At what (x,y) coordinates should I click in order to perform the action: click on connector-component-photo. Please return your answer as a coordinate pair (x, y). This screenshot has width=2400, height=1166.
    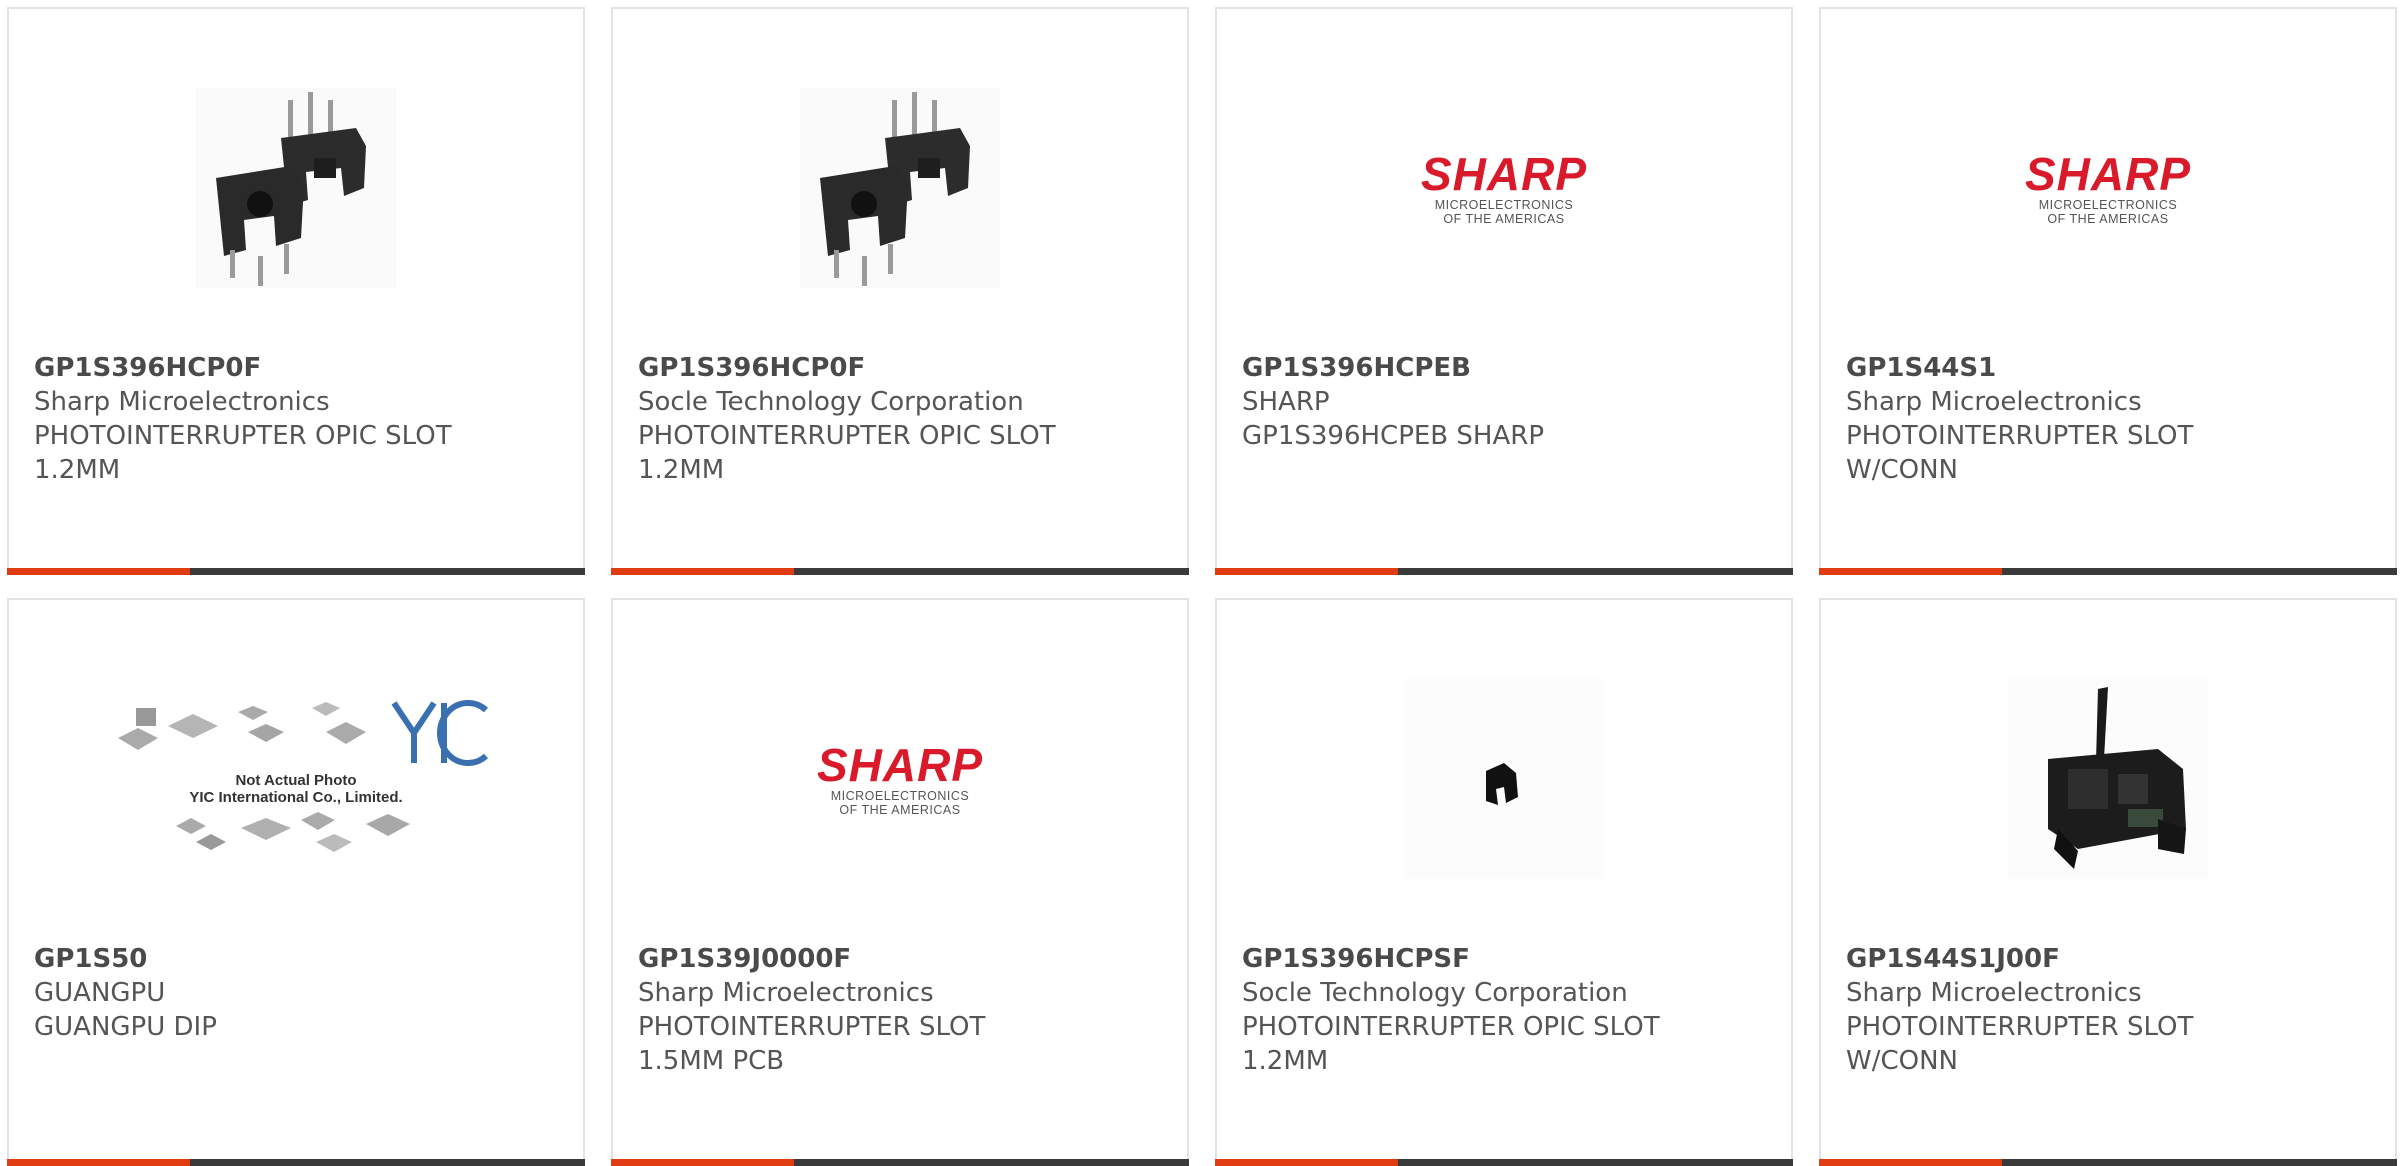
    Looking at the image, I should click on (2108, 779).